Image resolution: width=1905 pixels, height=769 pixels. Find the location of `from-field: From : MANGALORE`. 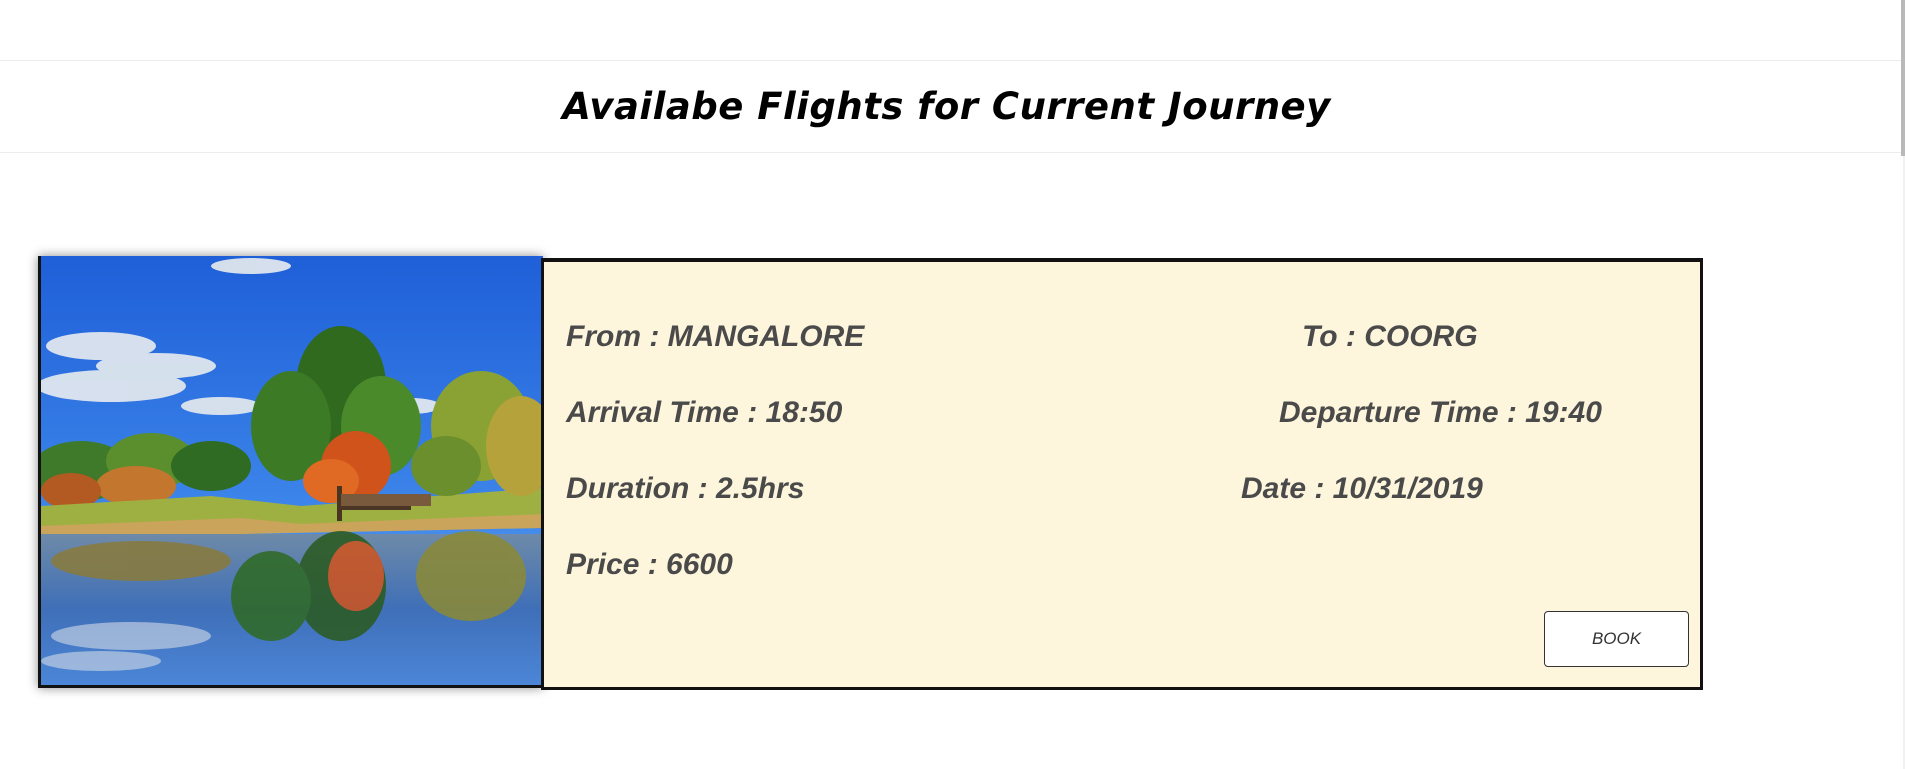

from-field: From : MANGALORE is located at coordinates (715, 336).